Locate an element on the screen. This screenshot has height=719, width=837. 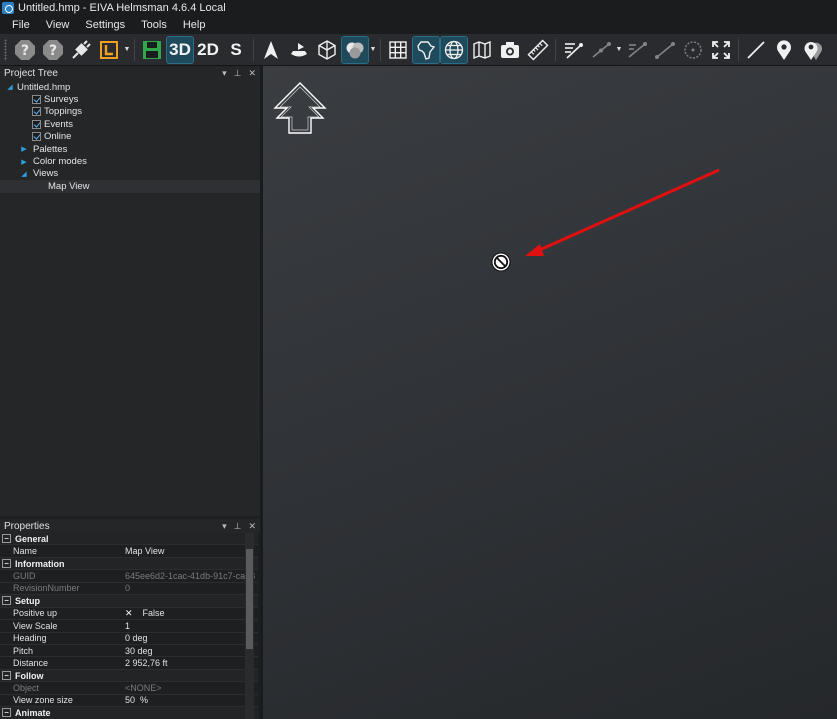
project-tree-title: Project Tree is located at coordinates (31, 73).